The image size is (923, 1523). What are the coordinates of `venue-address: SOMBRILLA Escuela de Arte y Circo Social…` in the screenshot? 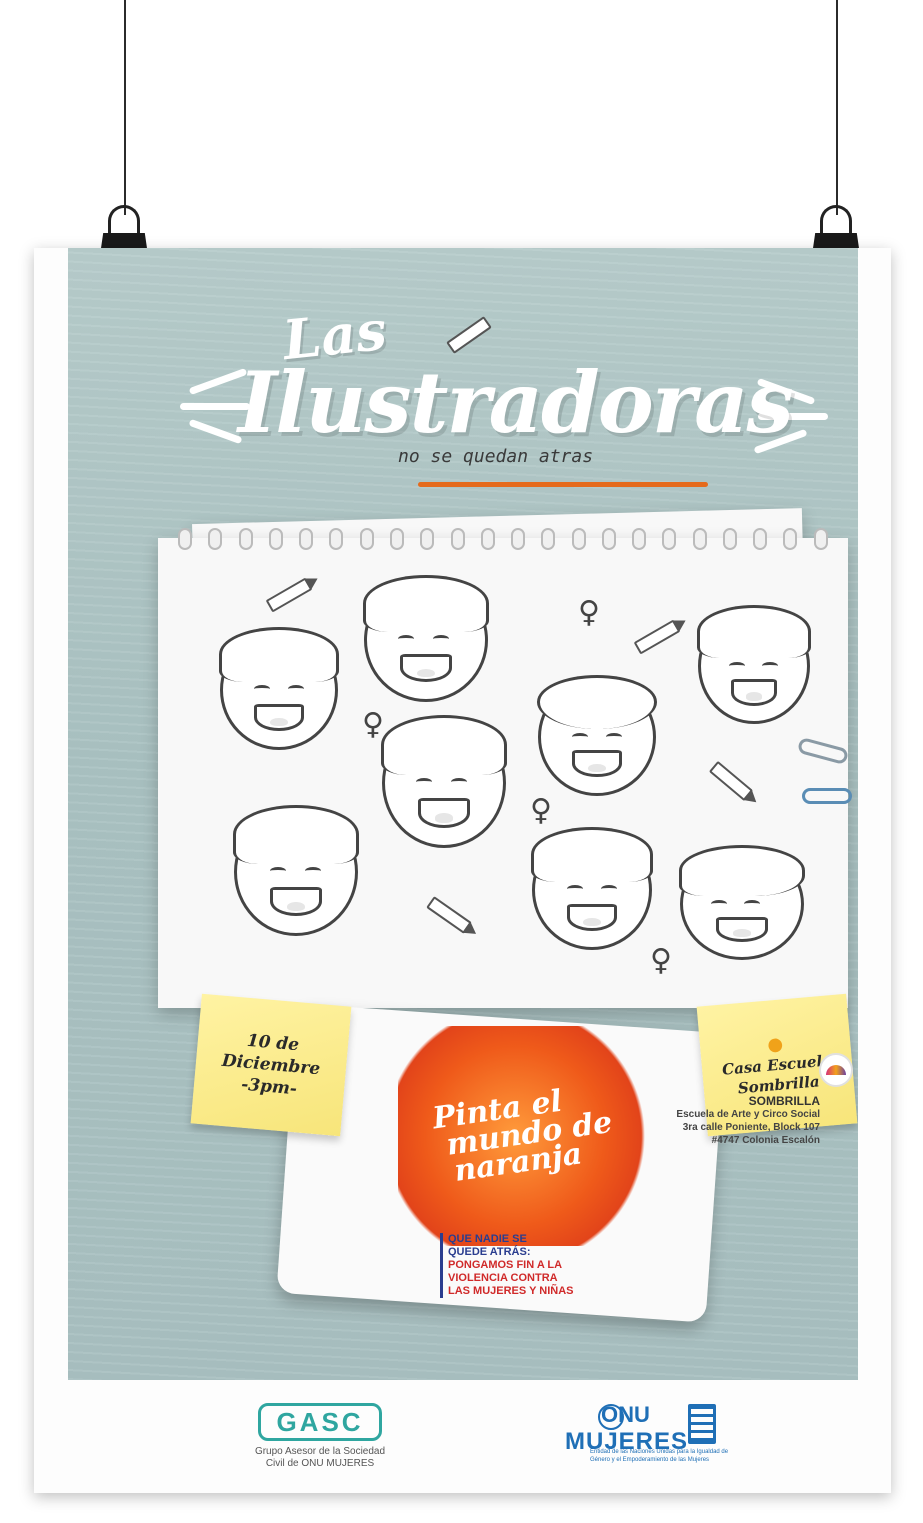 It's located at (748, 1120).